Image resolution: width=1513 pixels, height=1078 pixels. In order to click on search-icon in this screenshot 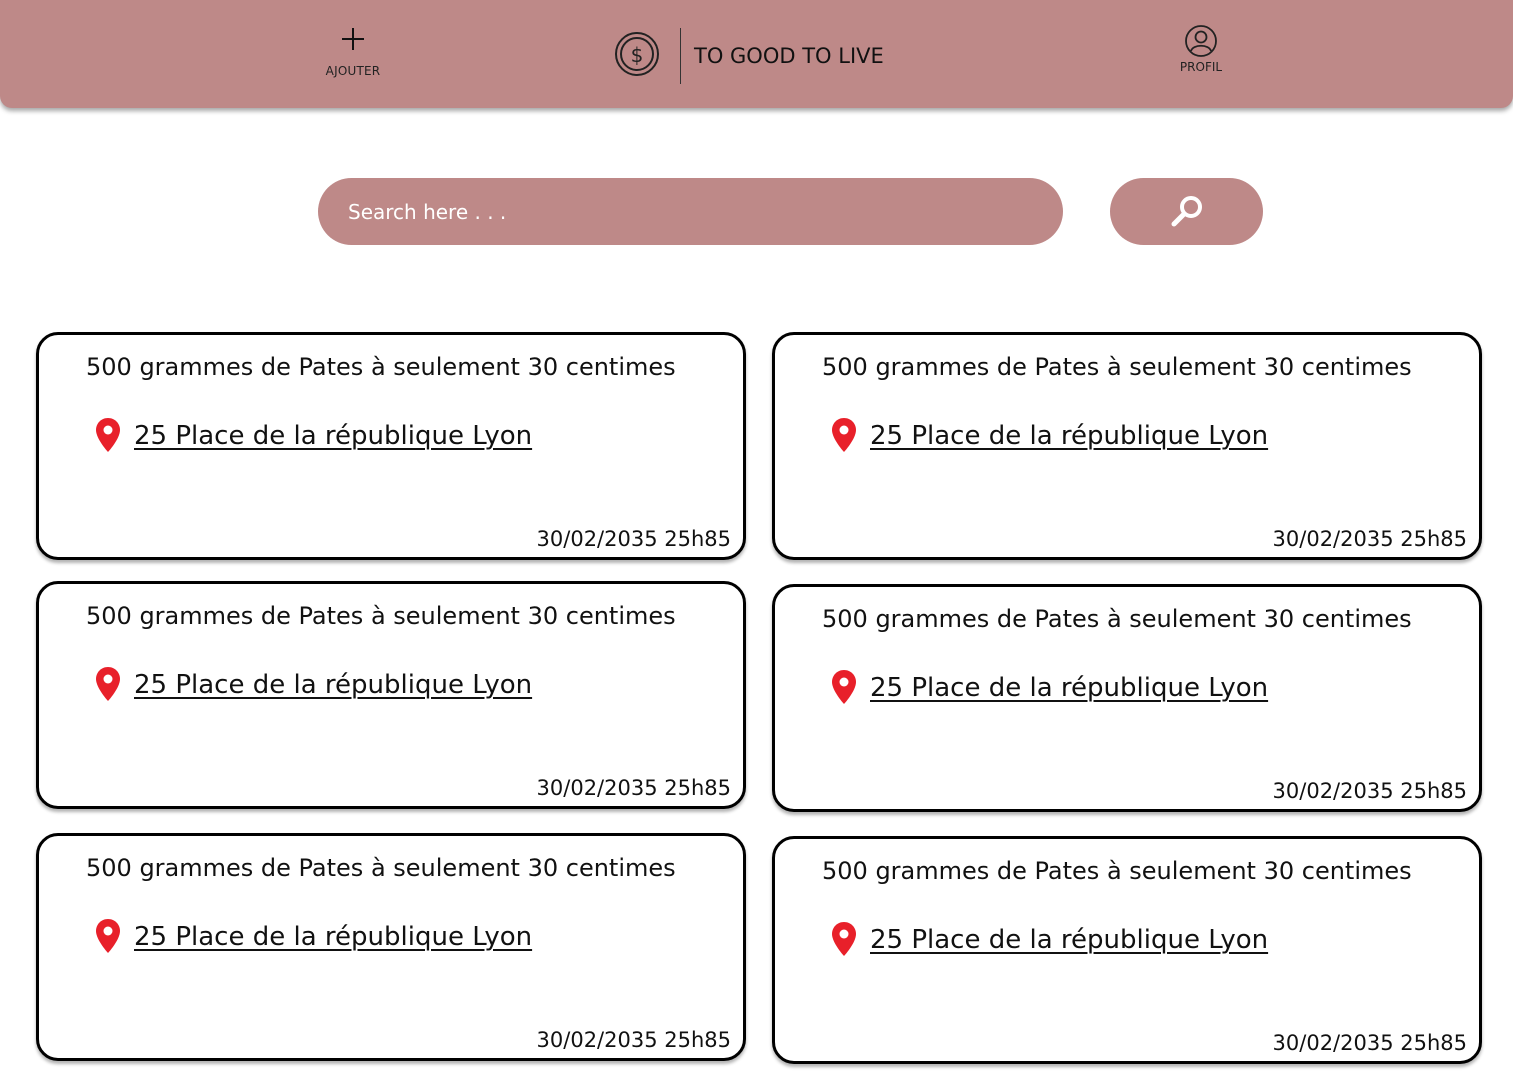, I will do `click(1186, 211)`.